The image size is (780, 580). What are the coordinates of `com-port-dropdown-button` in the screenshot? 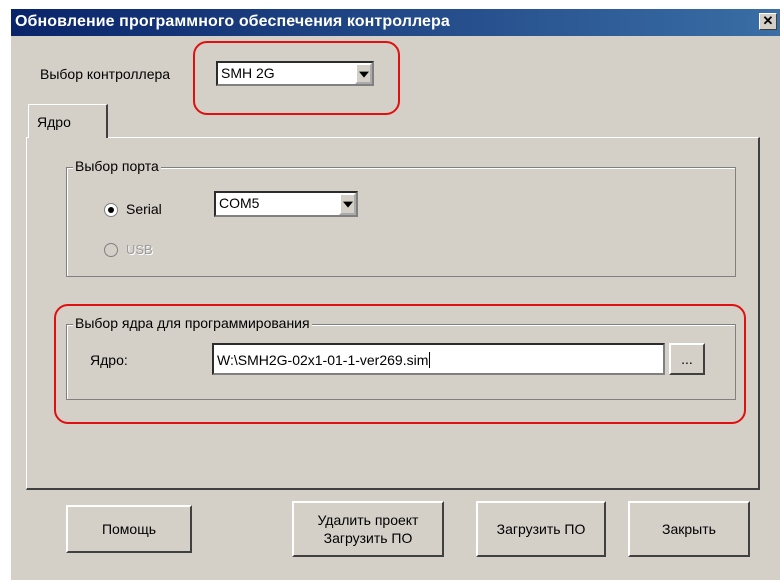 It's located at (347, 204).